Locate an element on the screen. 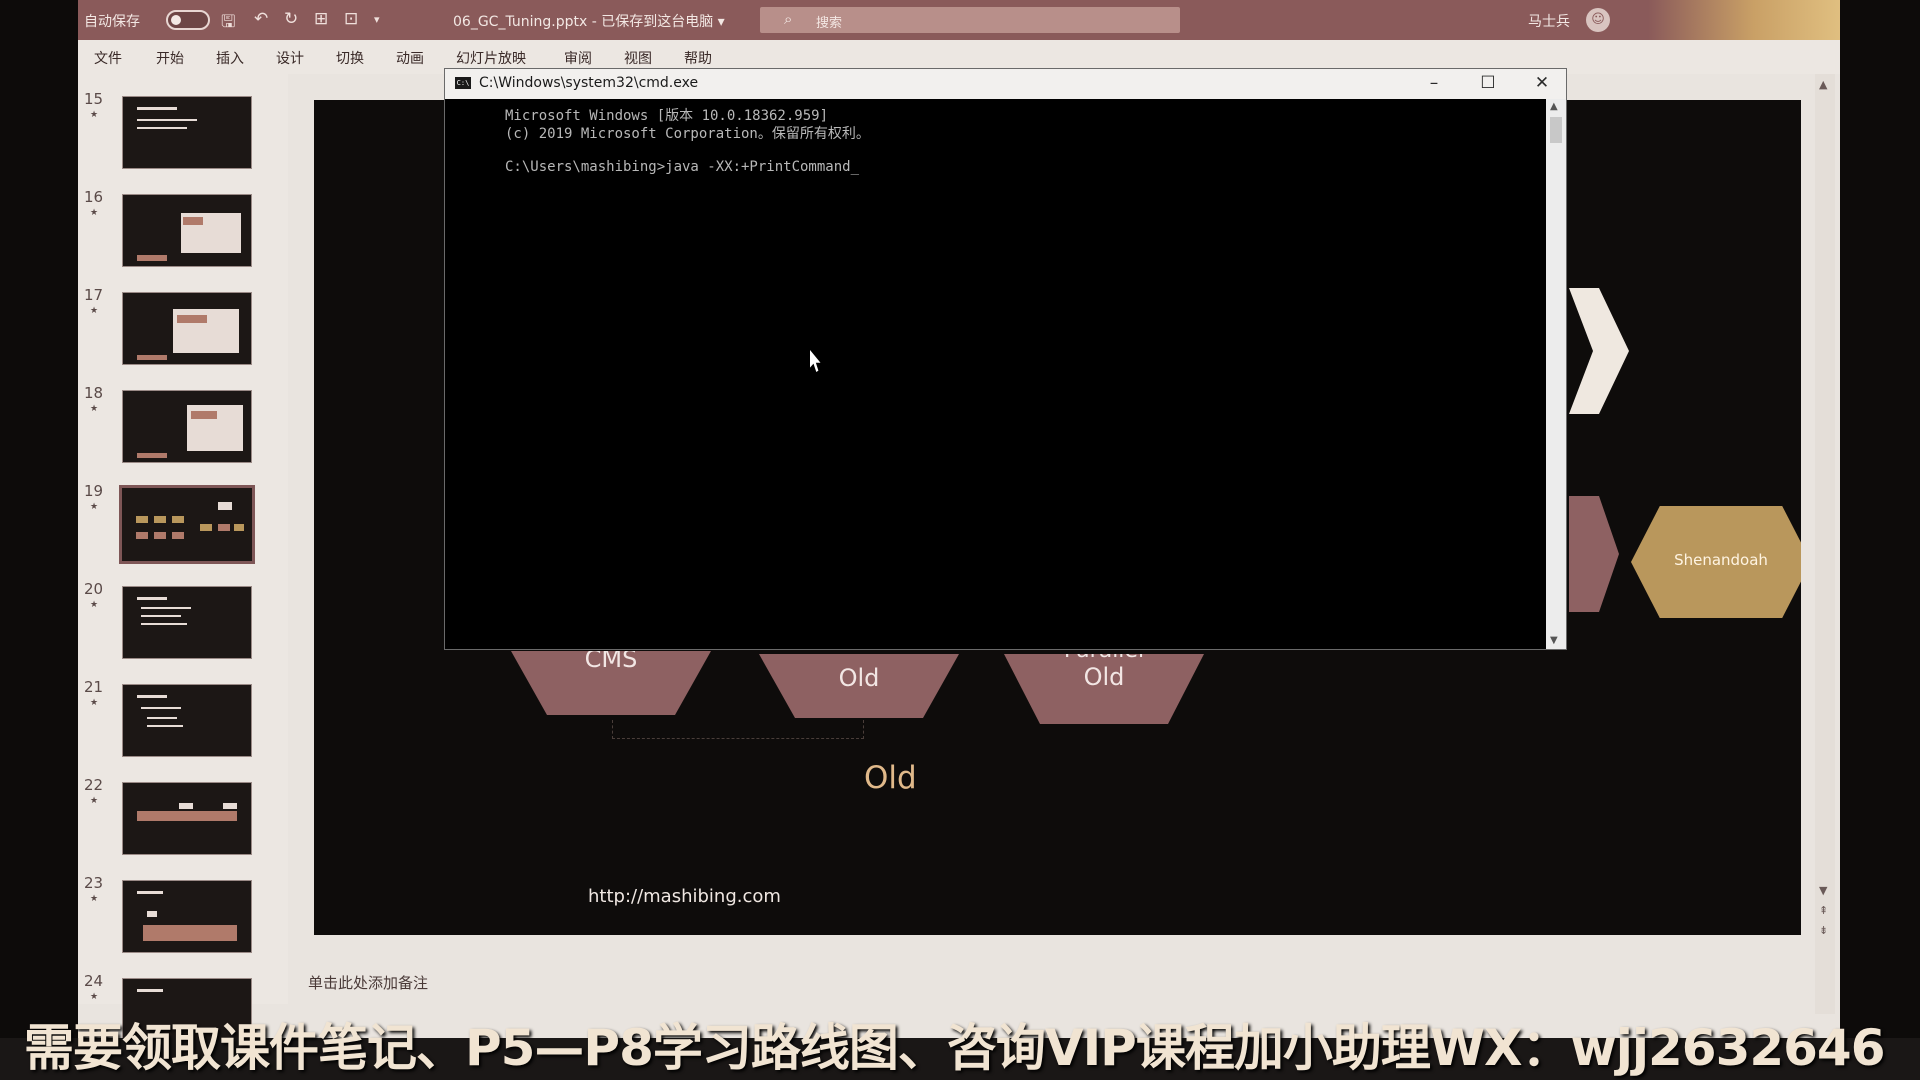 Image resolution: width=1920 pixels, height=1080 pixels. tab-animations: 动画 is located at coordinates (410, 58).